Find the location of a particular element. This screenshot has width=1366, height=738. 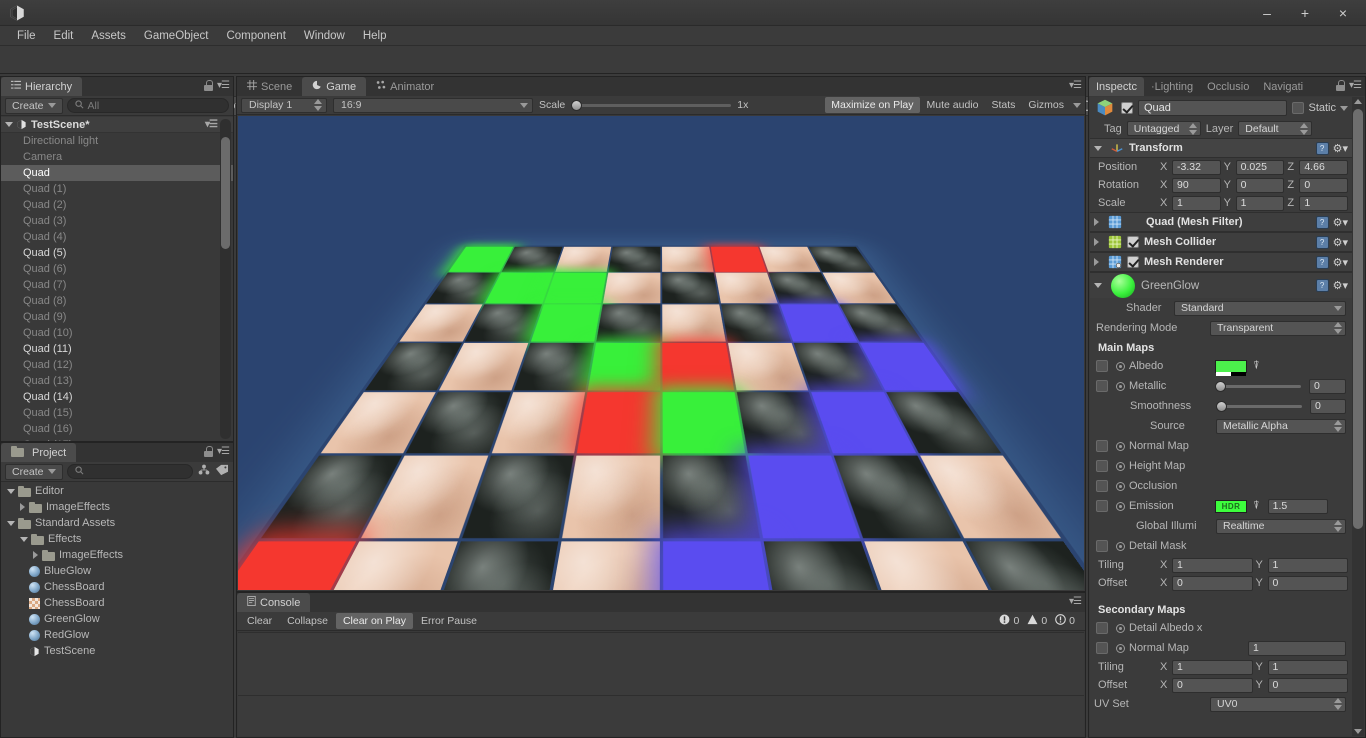

tab-project: Project is located at coordinates (39, 452).